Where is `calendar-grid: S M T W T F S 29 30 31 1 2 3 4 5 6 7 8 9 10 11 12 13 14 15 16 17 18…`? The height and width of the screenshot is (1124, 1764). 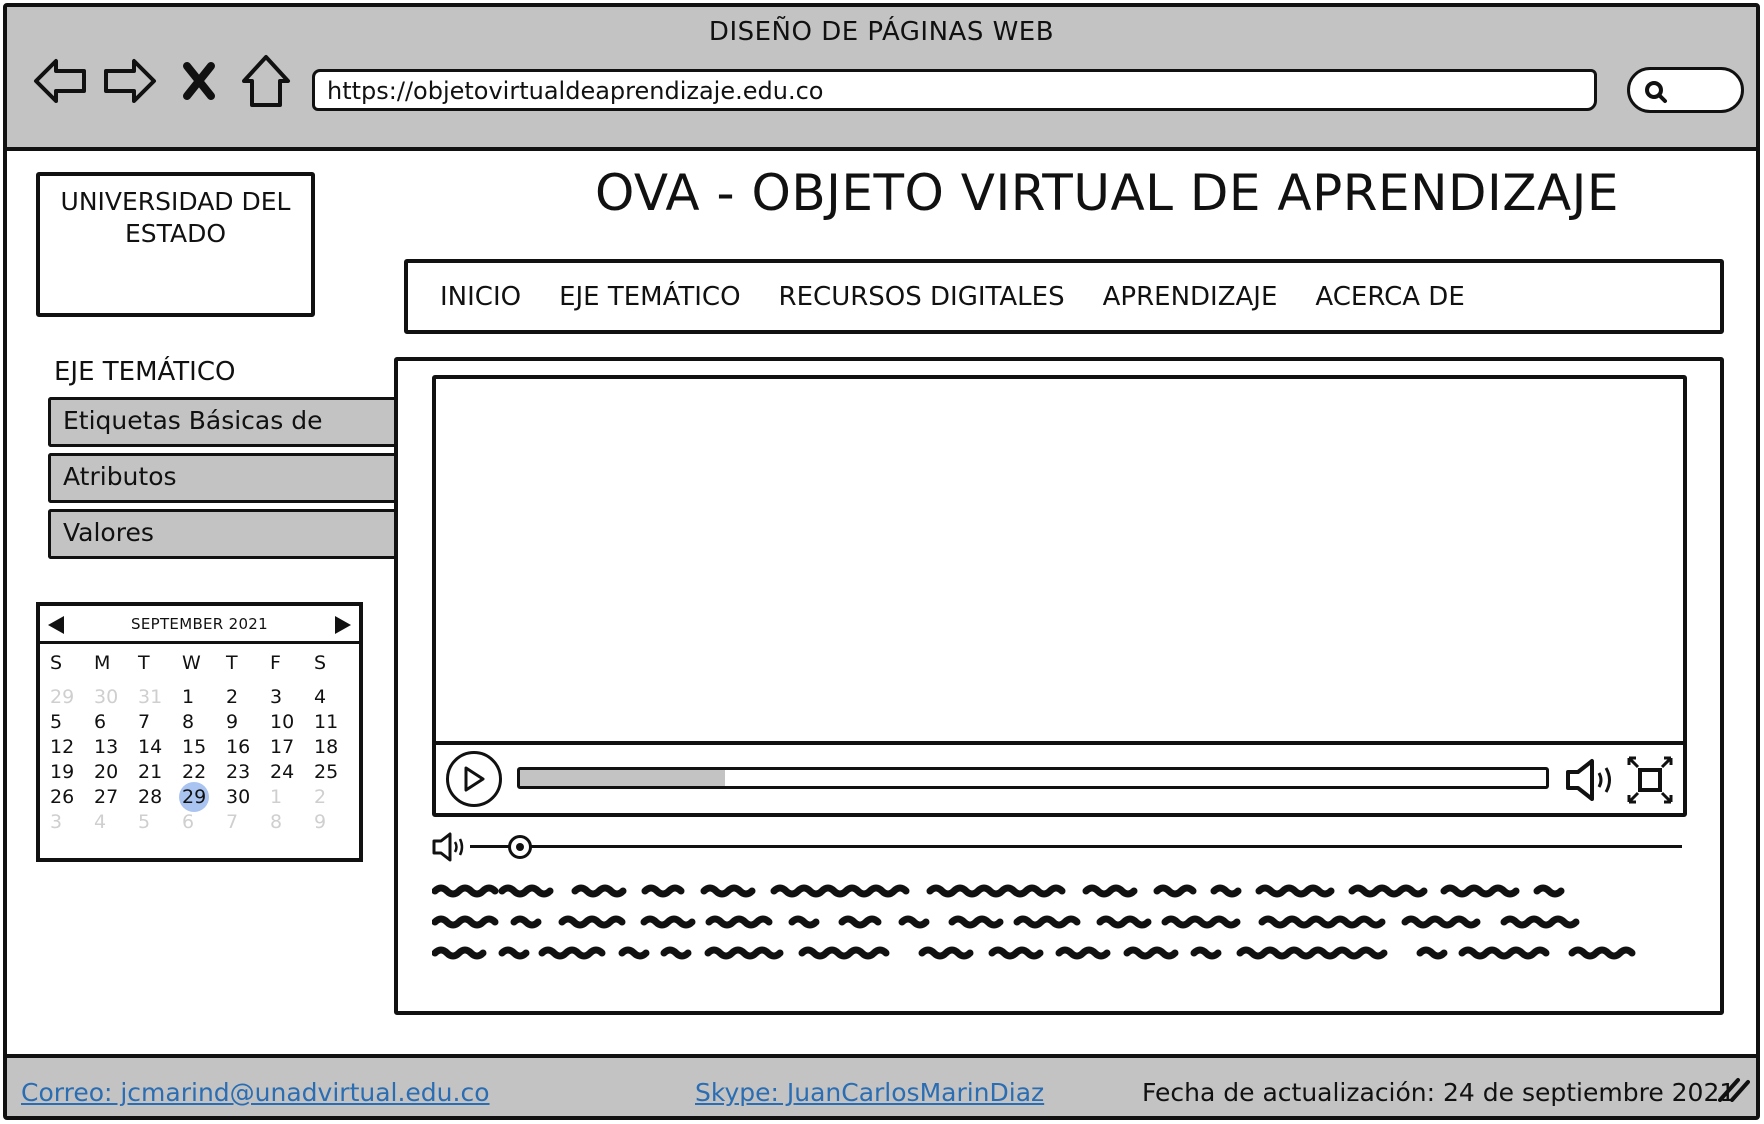 calendar-grid: S M T W T F S 29 30 31 1 2 3 4 5 6 7 8 9 10 11 12 13 14 15 16 17 18… is located at coordinates (202, 744).